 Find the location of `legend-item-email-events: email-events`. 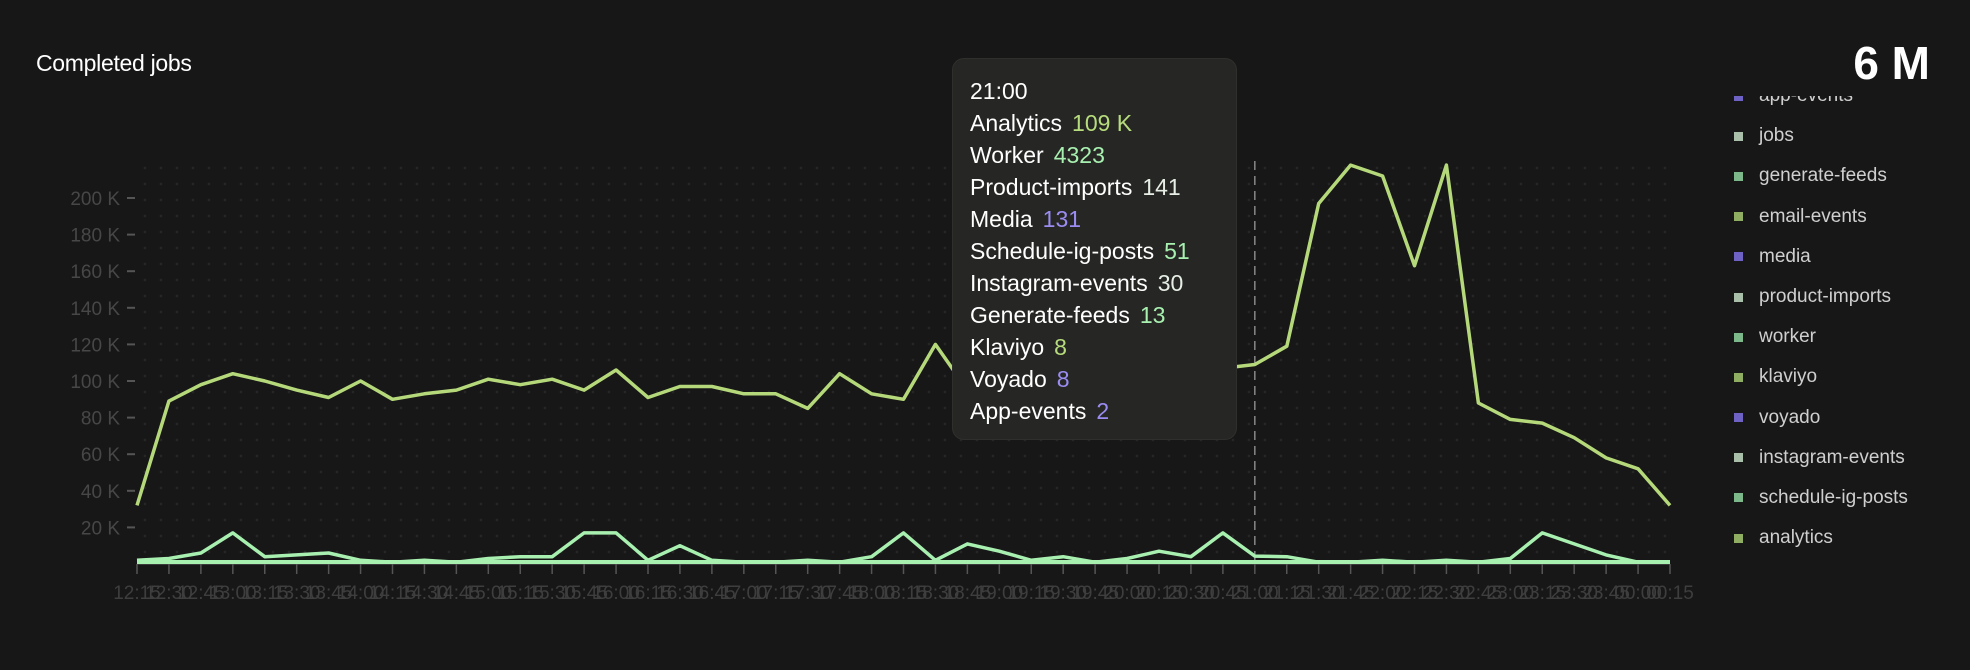

legend-item-email-events: email-events is located at coordinates (1848, 217).